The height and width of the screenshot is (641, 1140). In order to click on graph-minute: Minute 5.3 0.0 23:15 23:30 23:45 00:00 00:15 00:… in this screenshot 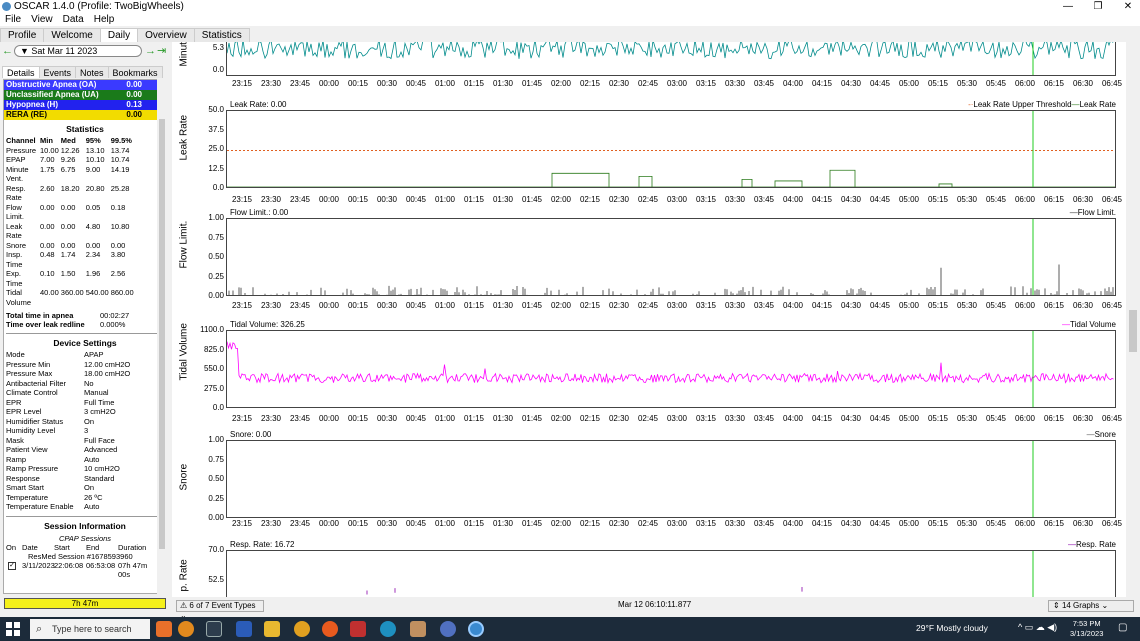, I will do `click(649, 69)`.